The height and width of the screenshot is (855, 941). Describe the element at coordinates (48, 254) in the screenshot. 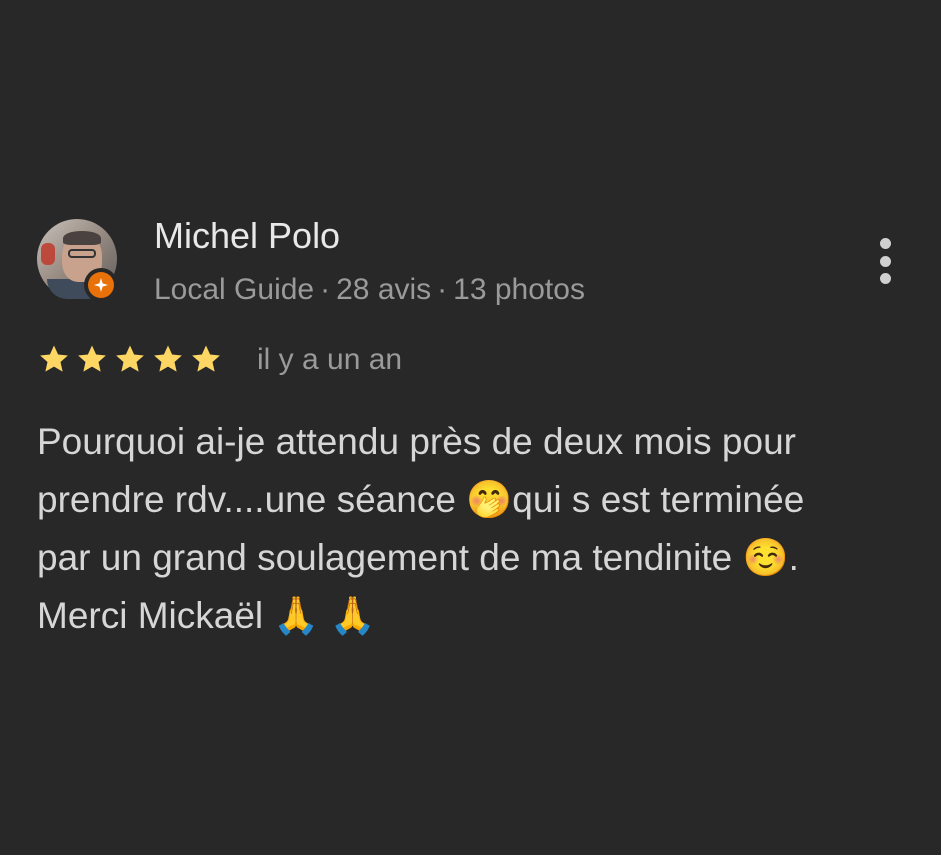

I see `avatar-background-detail` at that location.